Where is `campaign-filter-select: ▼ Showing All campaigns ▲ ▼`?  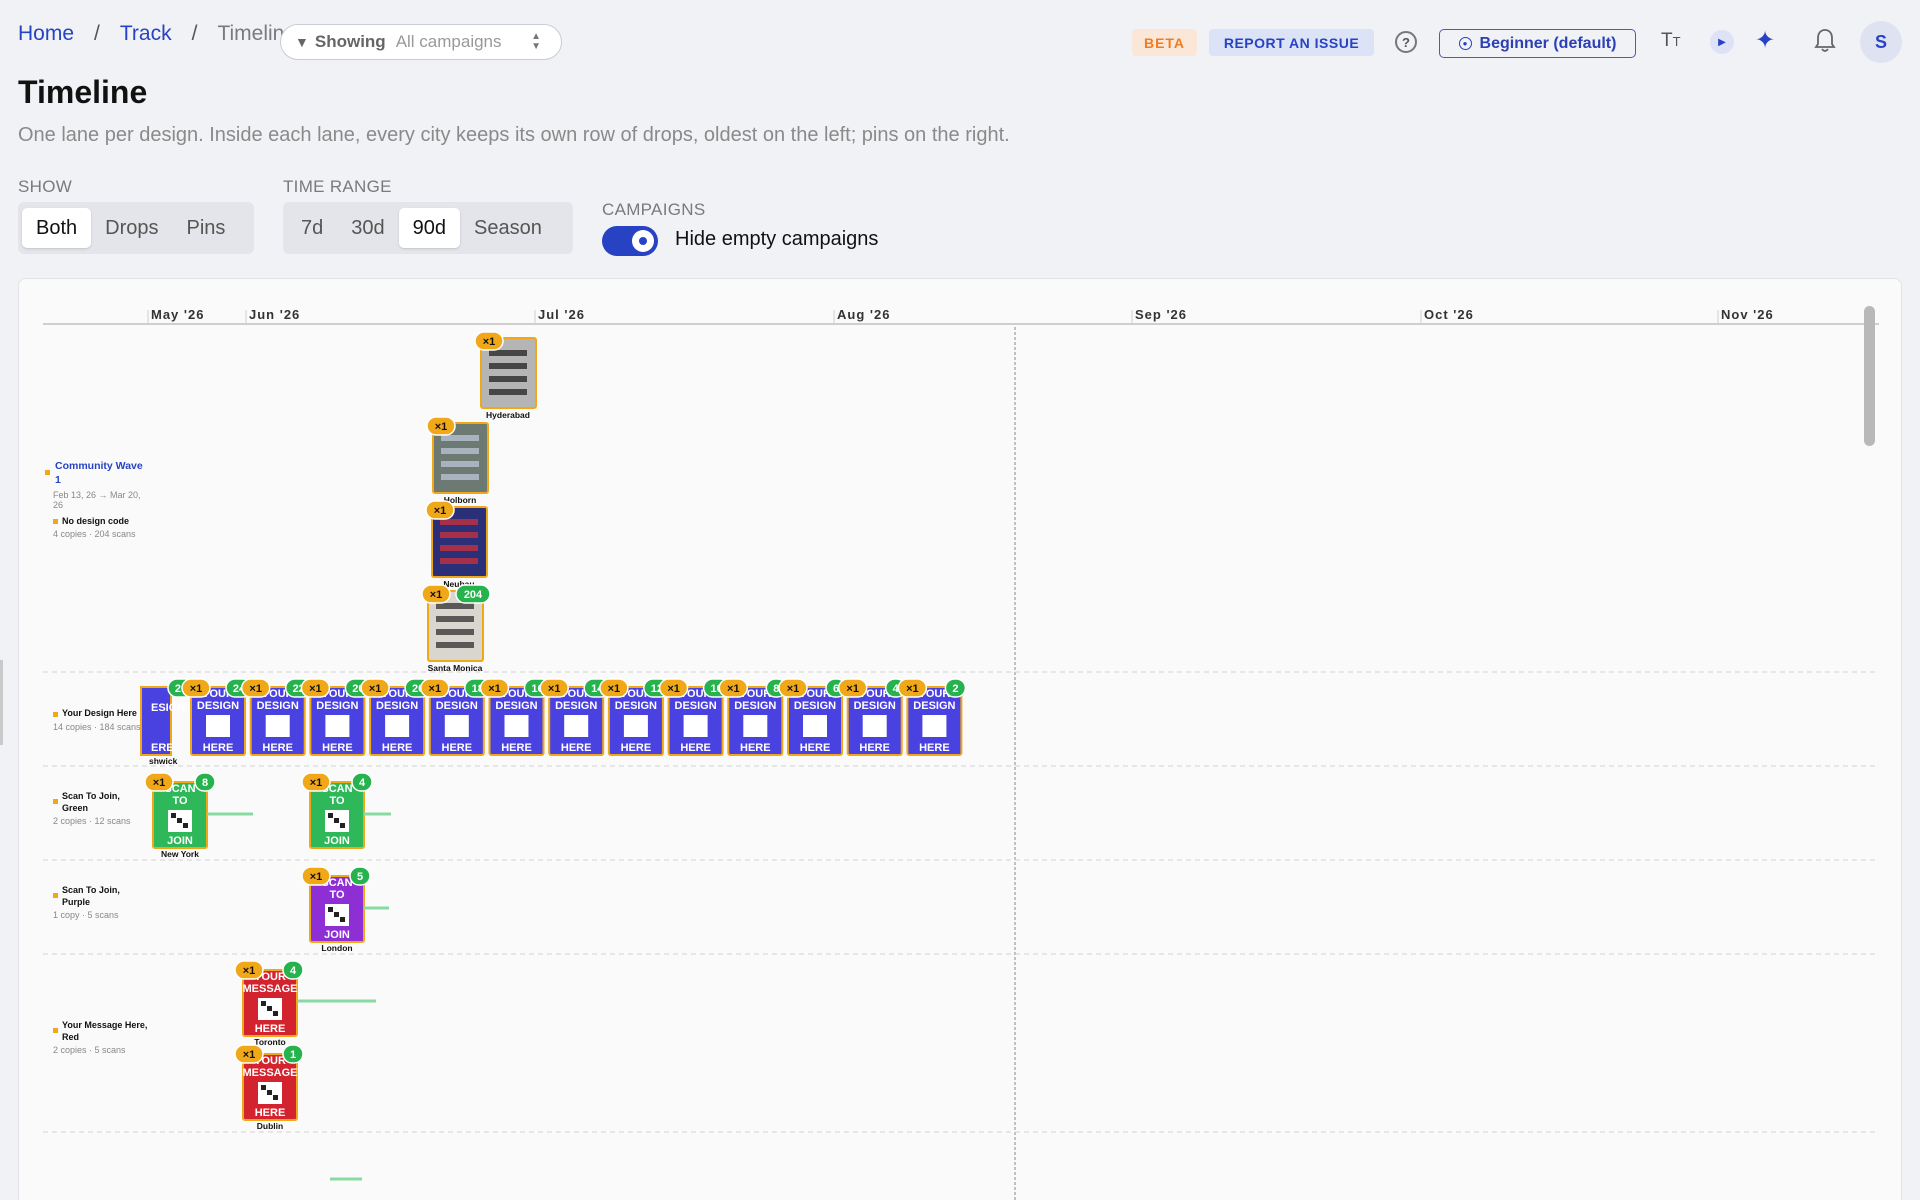
campaign-filter-select: ▼ Showing All campaigns ▲ ▼ is located at coordinates (421, 42).